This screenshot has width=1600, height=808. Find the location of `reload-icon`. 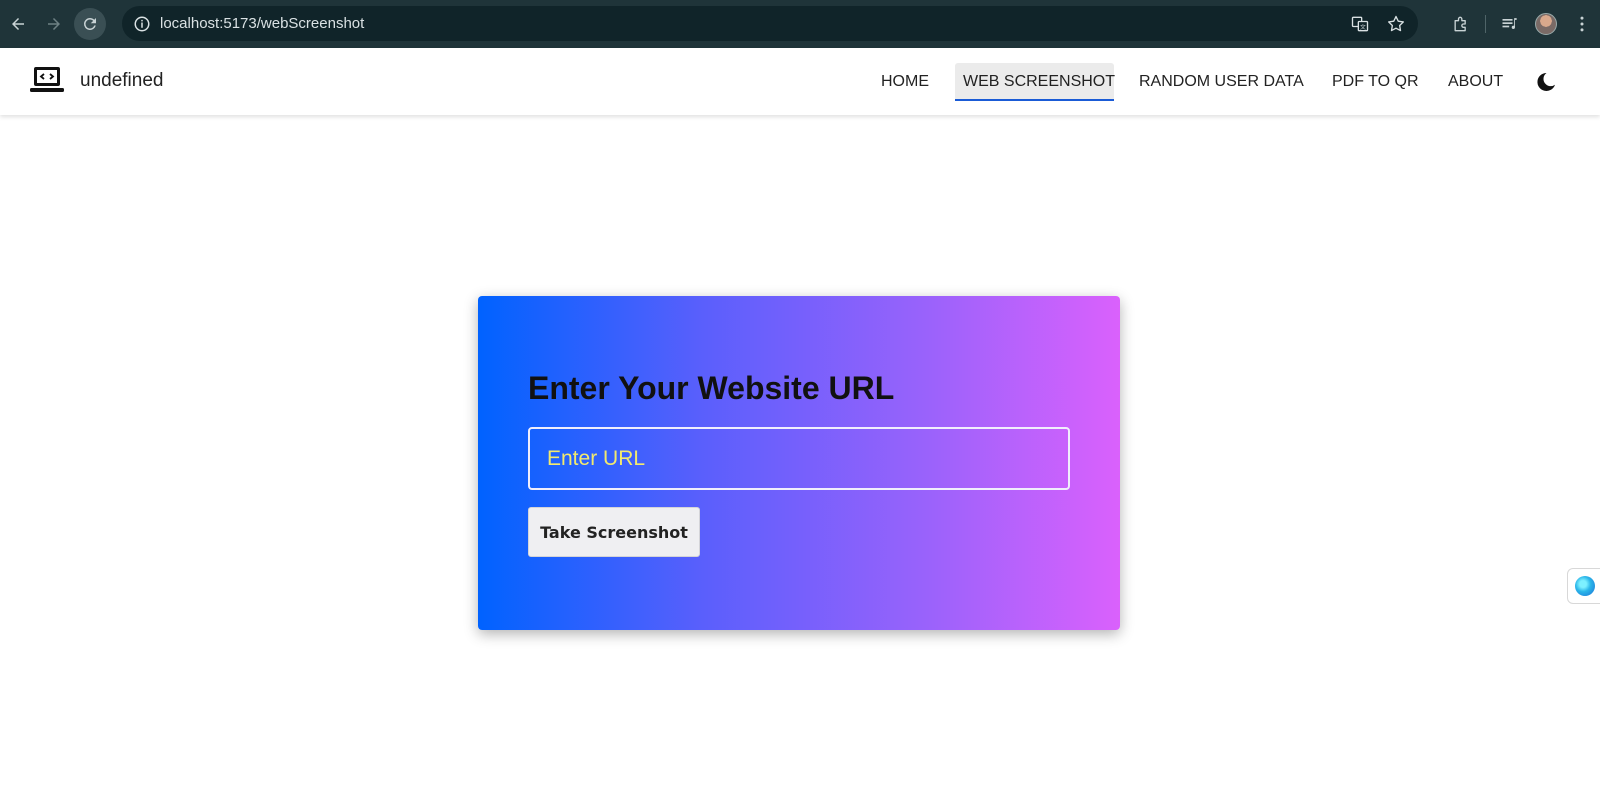

reload-icon is located at coordinates (89, 23).